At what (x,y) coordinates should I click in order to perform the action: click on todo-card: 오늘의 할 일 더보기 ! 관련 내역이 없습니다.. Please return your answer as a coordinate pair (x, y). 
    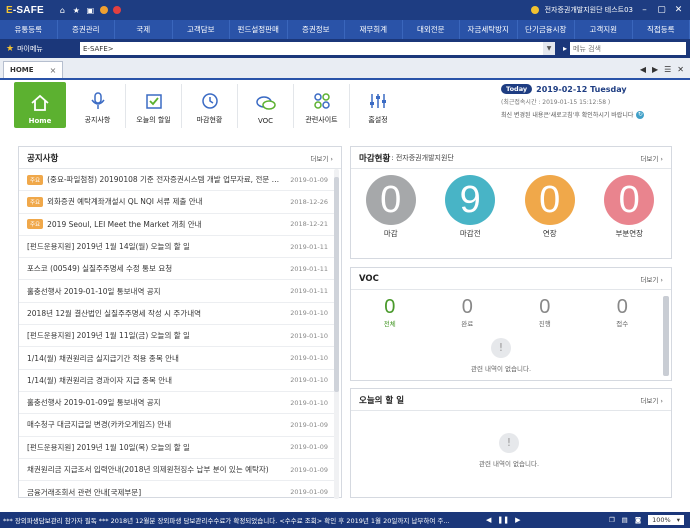
    Looking at the image, I should click on (511, 443).